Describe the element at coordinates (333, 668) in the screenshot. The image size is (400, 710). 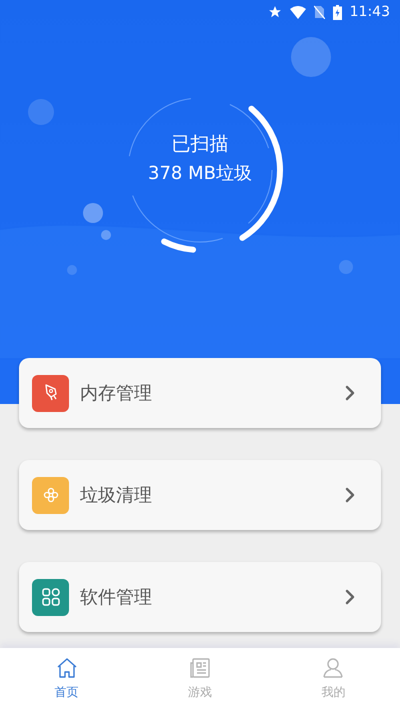
I see `person-icon` at that location.